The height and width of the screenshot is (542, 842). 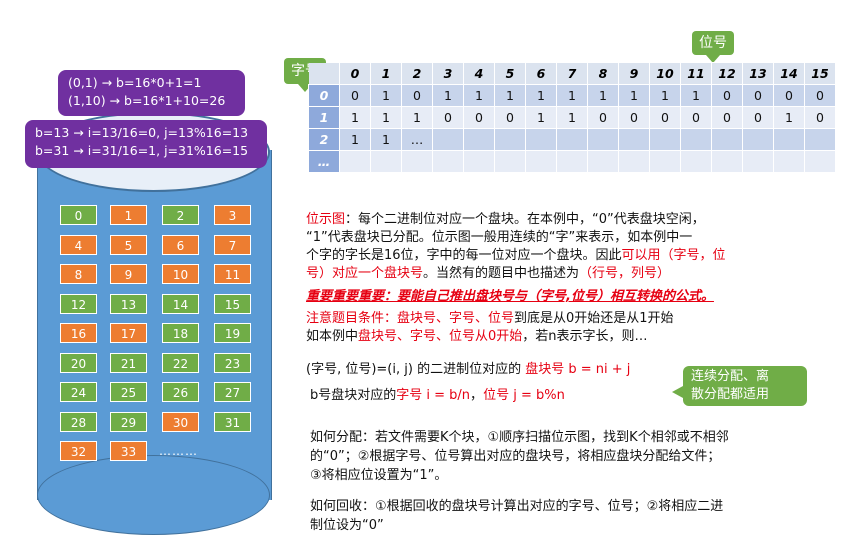 What do you see at coordinates (180, 392) in the screenshot?
I see `disk-block-26: 26` at bounding box center [180, 392].